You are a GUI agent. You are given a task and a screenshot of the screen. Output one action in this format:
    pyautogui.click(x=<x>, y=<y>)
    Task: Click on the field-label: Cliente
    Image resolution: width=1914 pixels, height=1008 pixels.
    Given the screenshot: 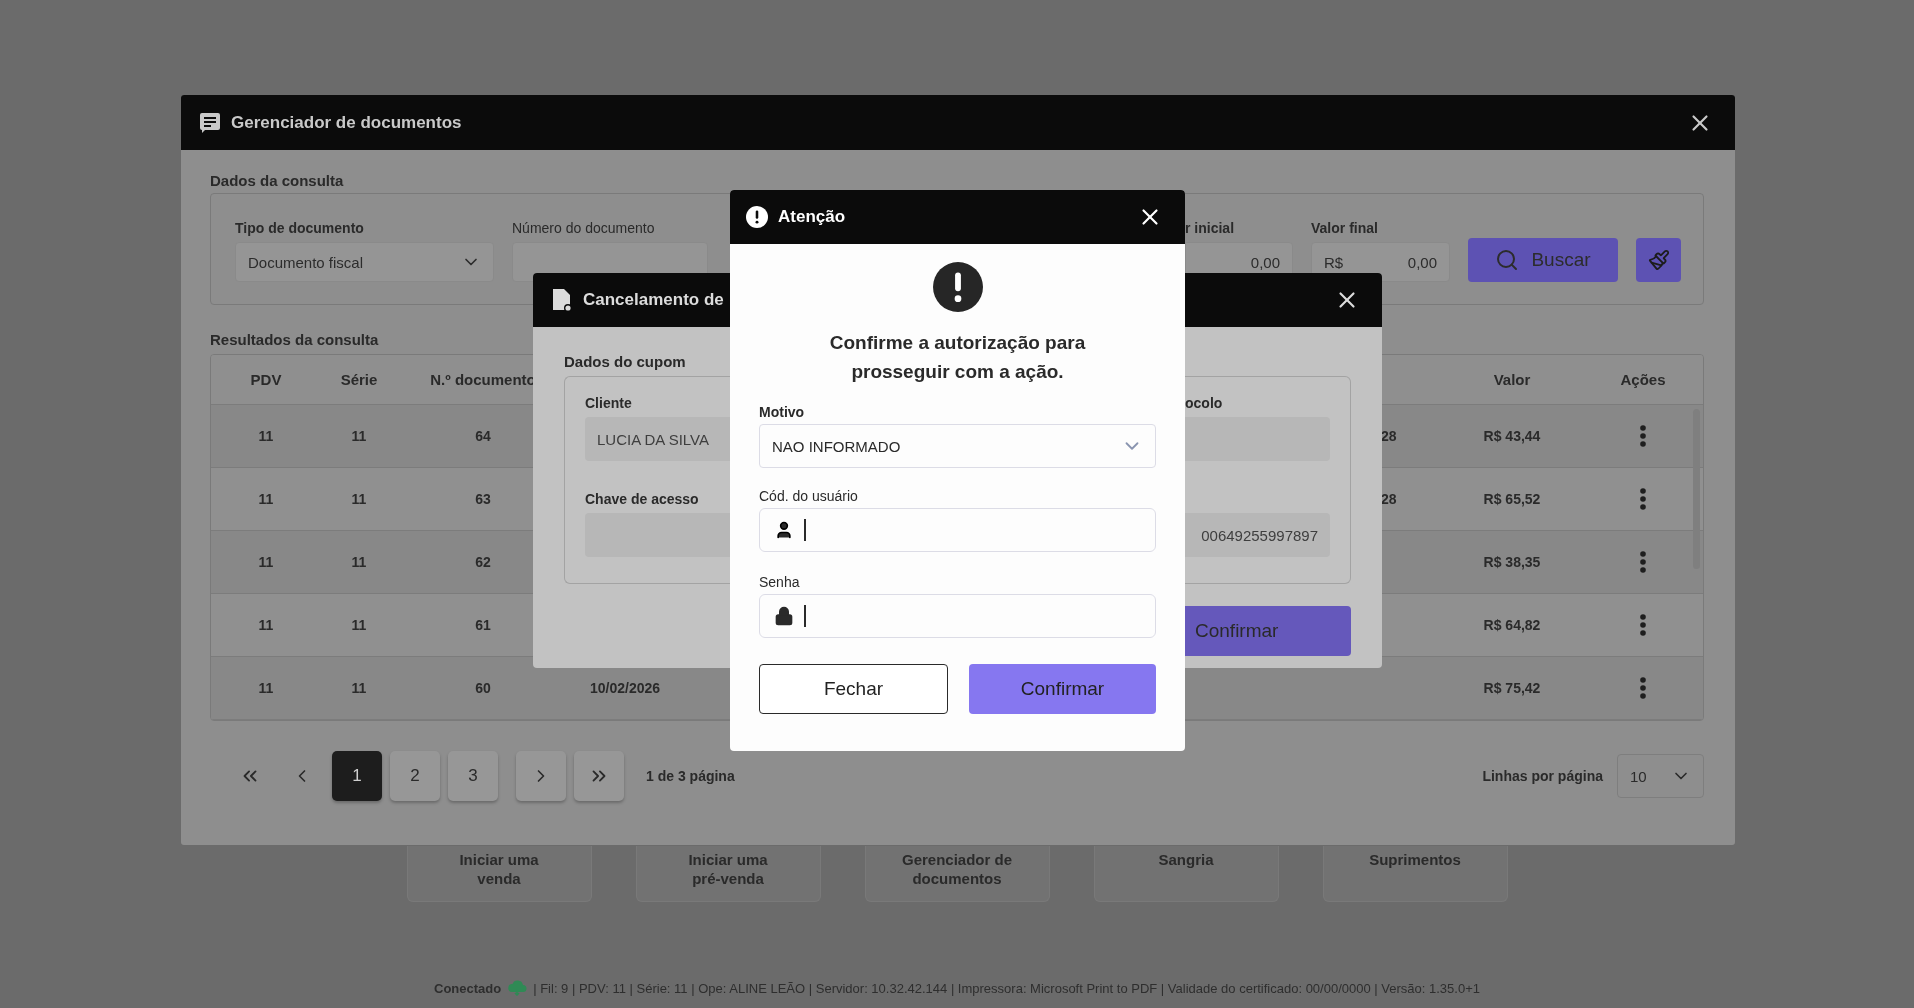 What is the action you would take?
    pyautogui.click(x=609, y=403)
    